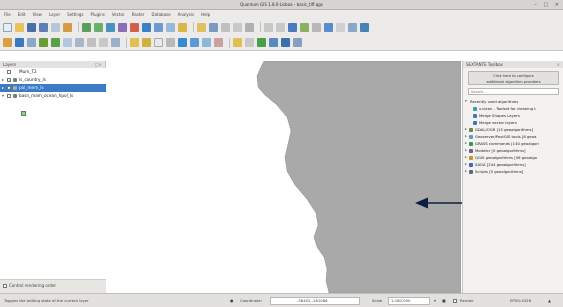 The height and width of the screenshot is (307, 563). Describe the element at coordinates (249, 42) in the screenshot. I see `annotation-icon` at that location.